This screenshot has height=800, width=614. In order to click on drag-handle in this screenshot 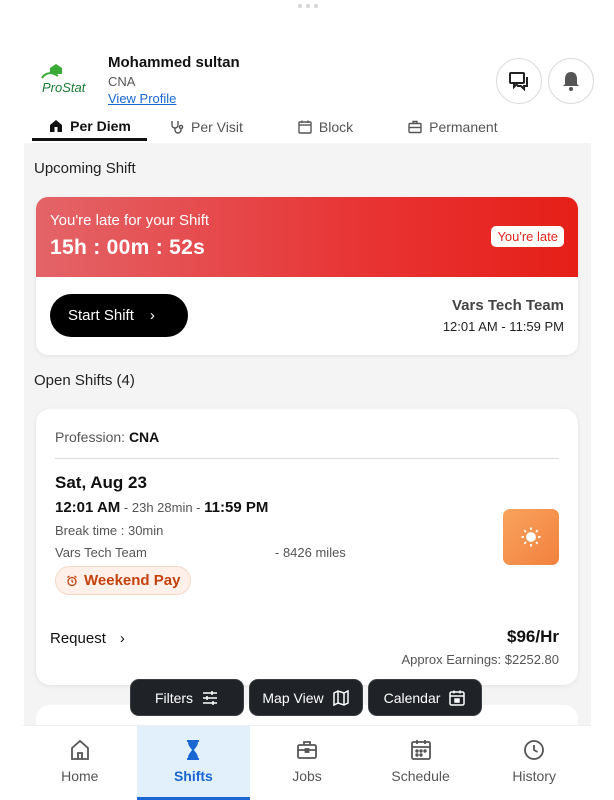, I will do `click(308, 6)`.